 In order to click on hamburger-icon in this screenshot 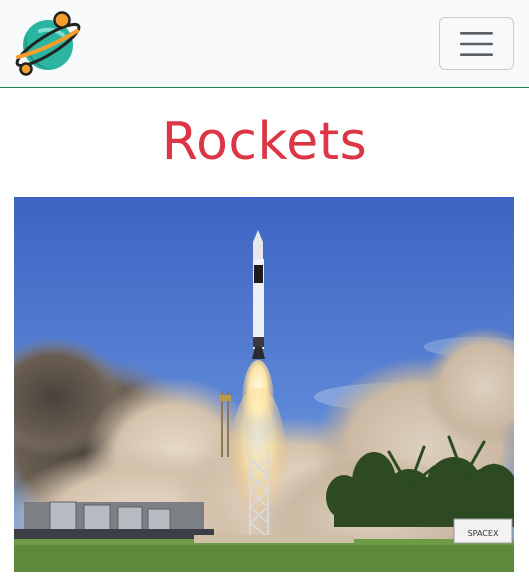, I will do `click(476, 44)`.